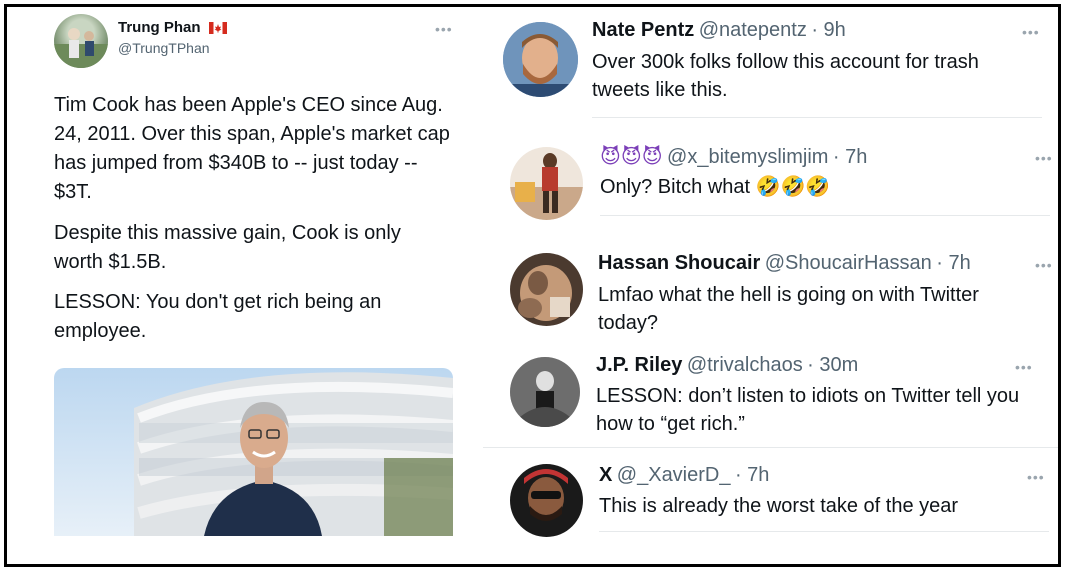  What do you see at coordinates (639, 365) in the screenshot?
I see `reply-author-name: J.P. Riley` at bounding box center [639, 365].